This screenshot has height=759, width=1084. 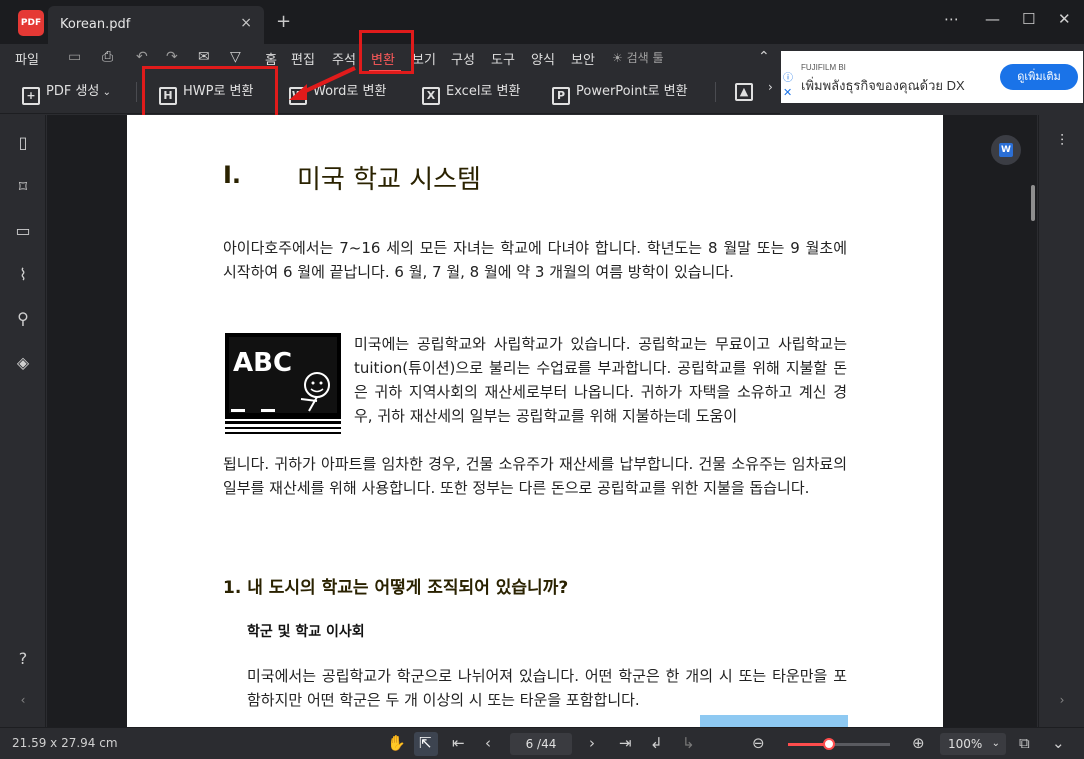 I want to click on chalkboard-text: ABC, so click(x=262, y=363).